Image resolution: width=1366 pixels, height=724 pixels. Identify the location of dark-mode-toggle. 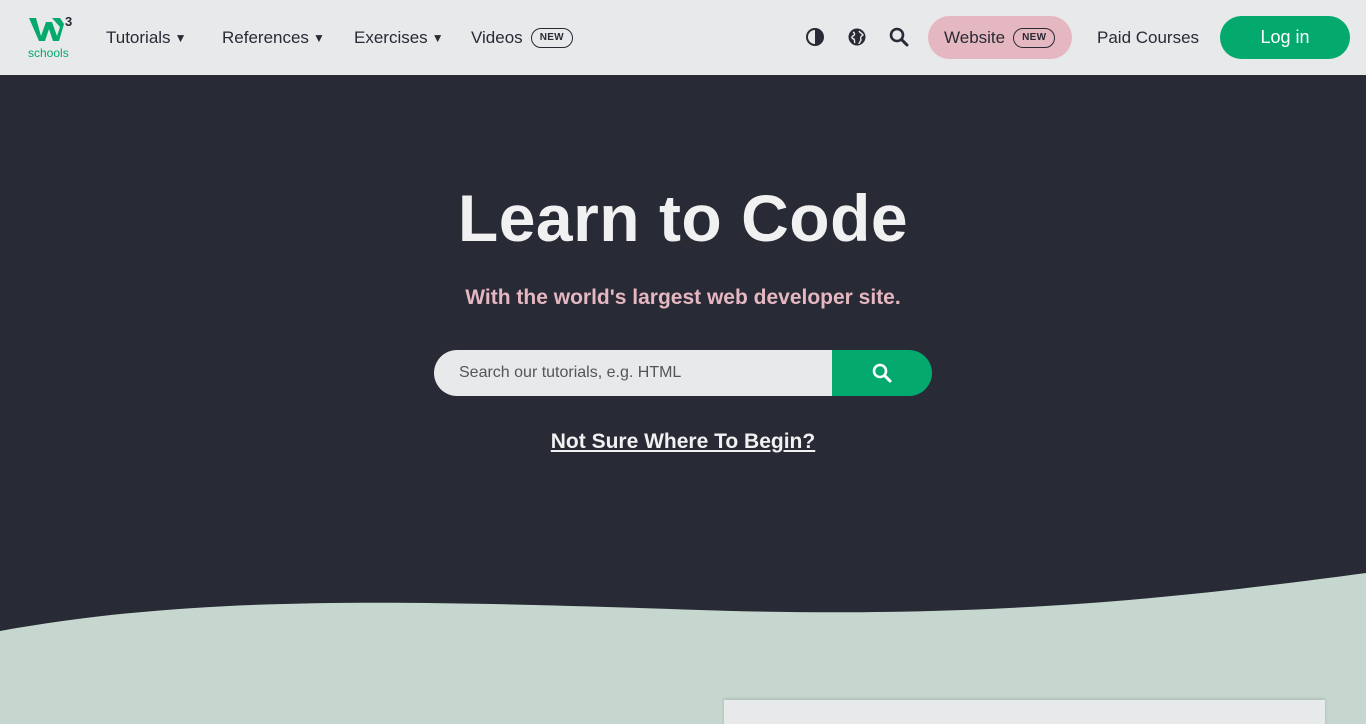
(815, 37).